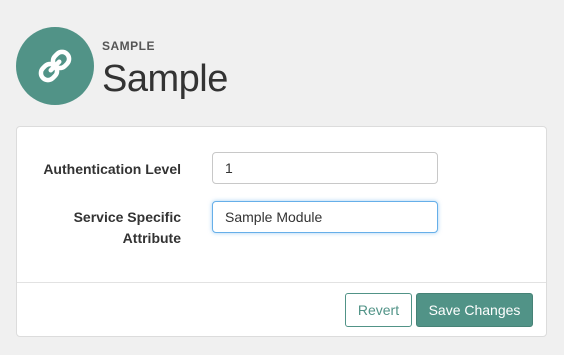 This screenshot has height=355, width=564. What do you see at coordinates (281, 282) in the screenshot?
I see `footer-divider` at bounding box center [281, 282].